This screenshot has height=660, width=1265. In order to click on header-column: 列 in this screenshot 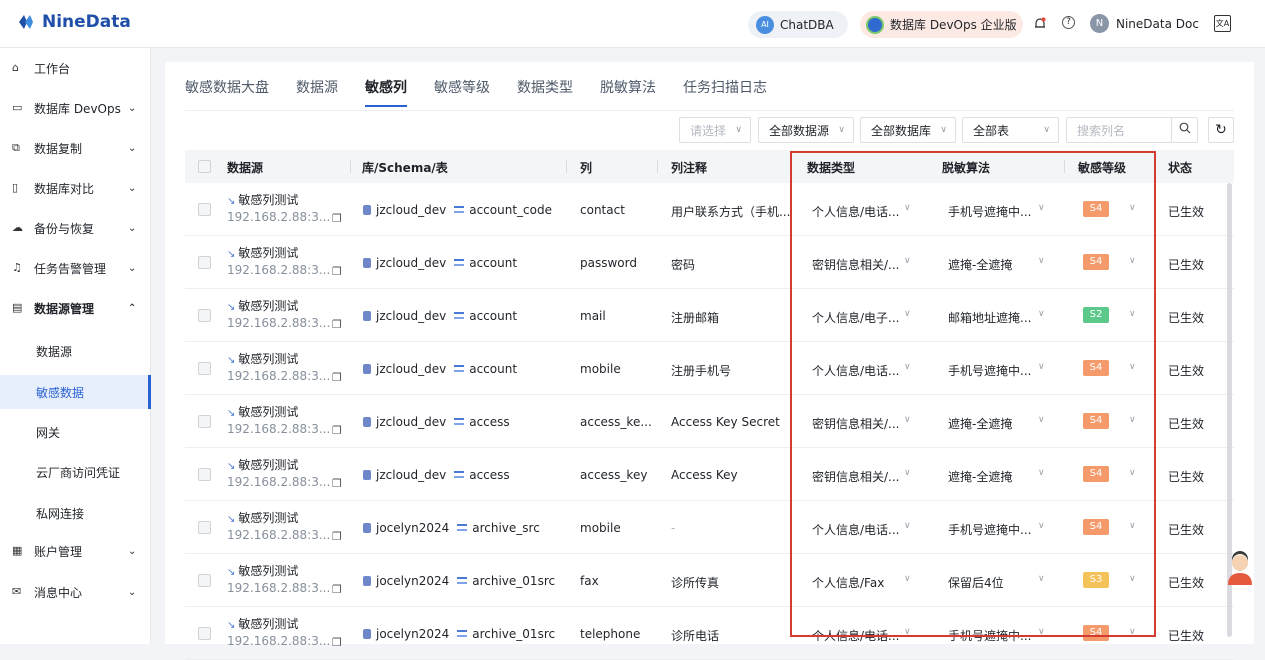, I will do `click(586, 168)`.